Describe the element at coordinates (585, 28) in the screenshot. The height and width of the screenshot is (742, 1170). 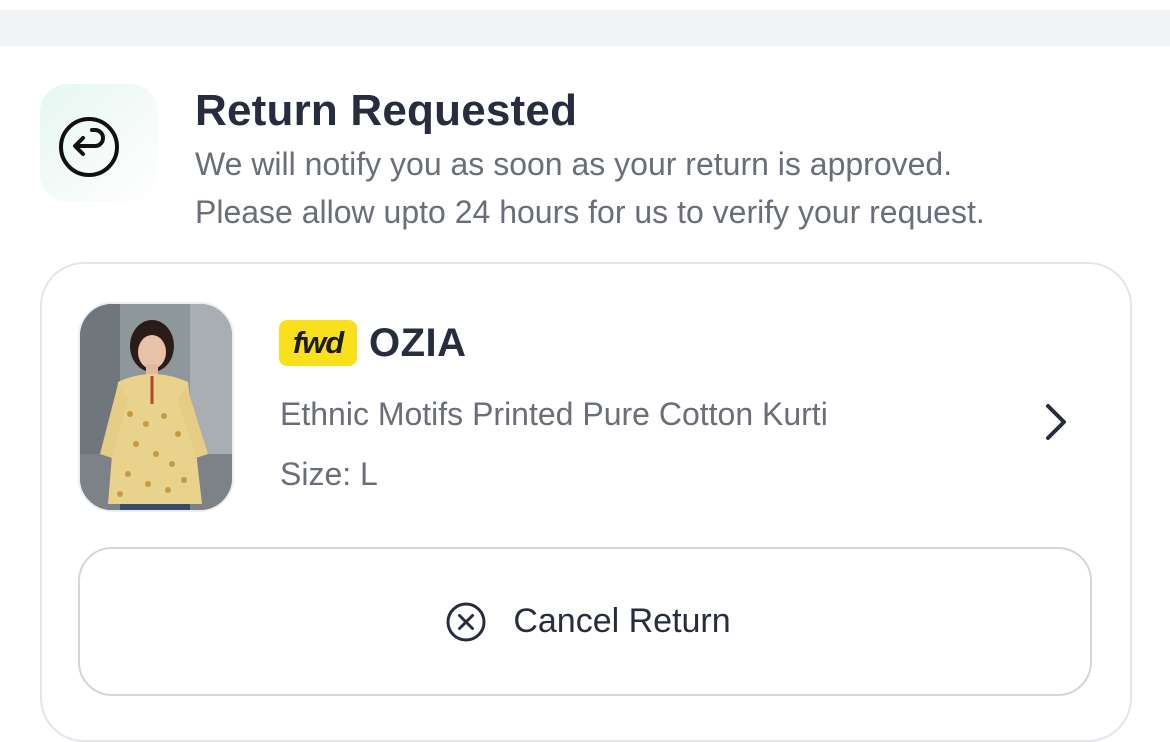
I see `top-divider` at that location.